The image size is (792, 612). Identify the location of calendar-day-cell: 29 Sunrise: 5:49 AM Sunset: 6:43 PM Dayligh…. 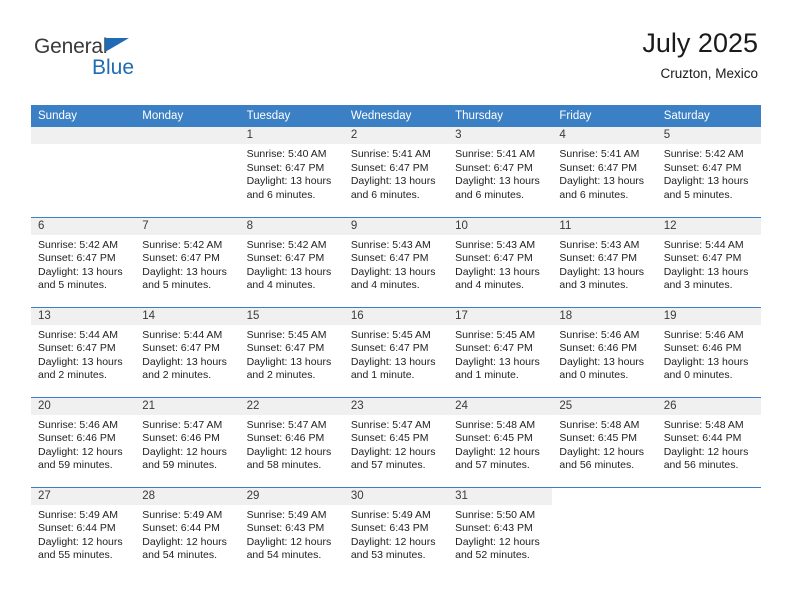
(291, 531).